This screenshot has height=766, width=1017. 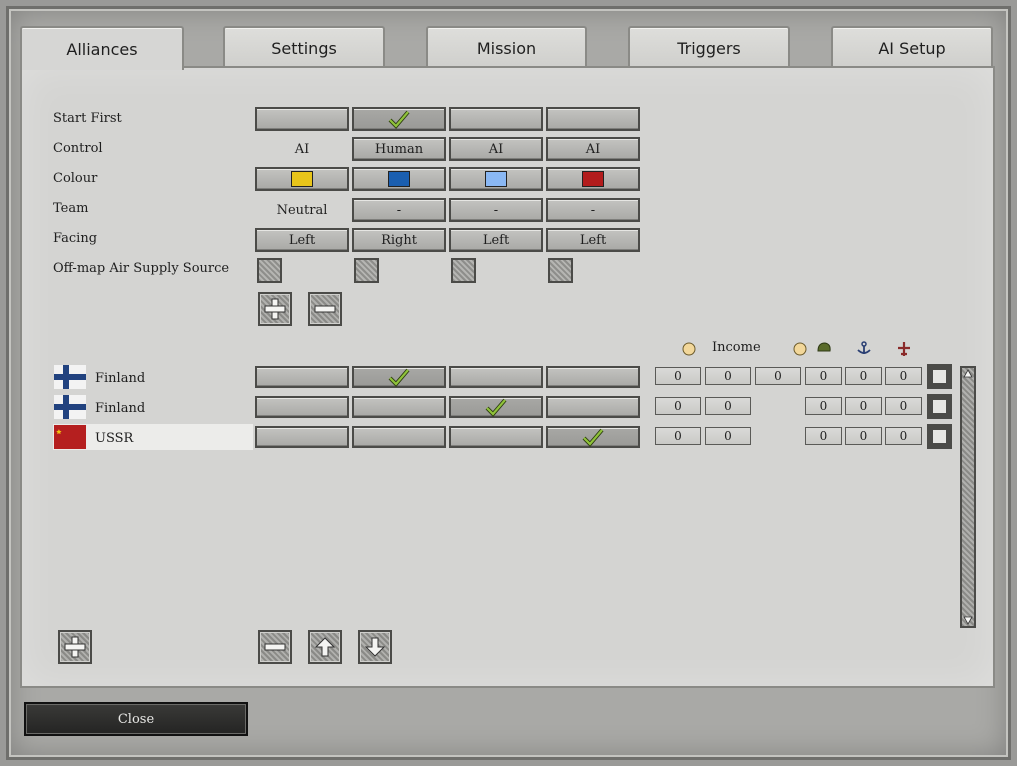 I want to click on player-3-select-checkbox, so click(x=939, y=436).